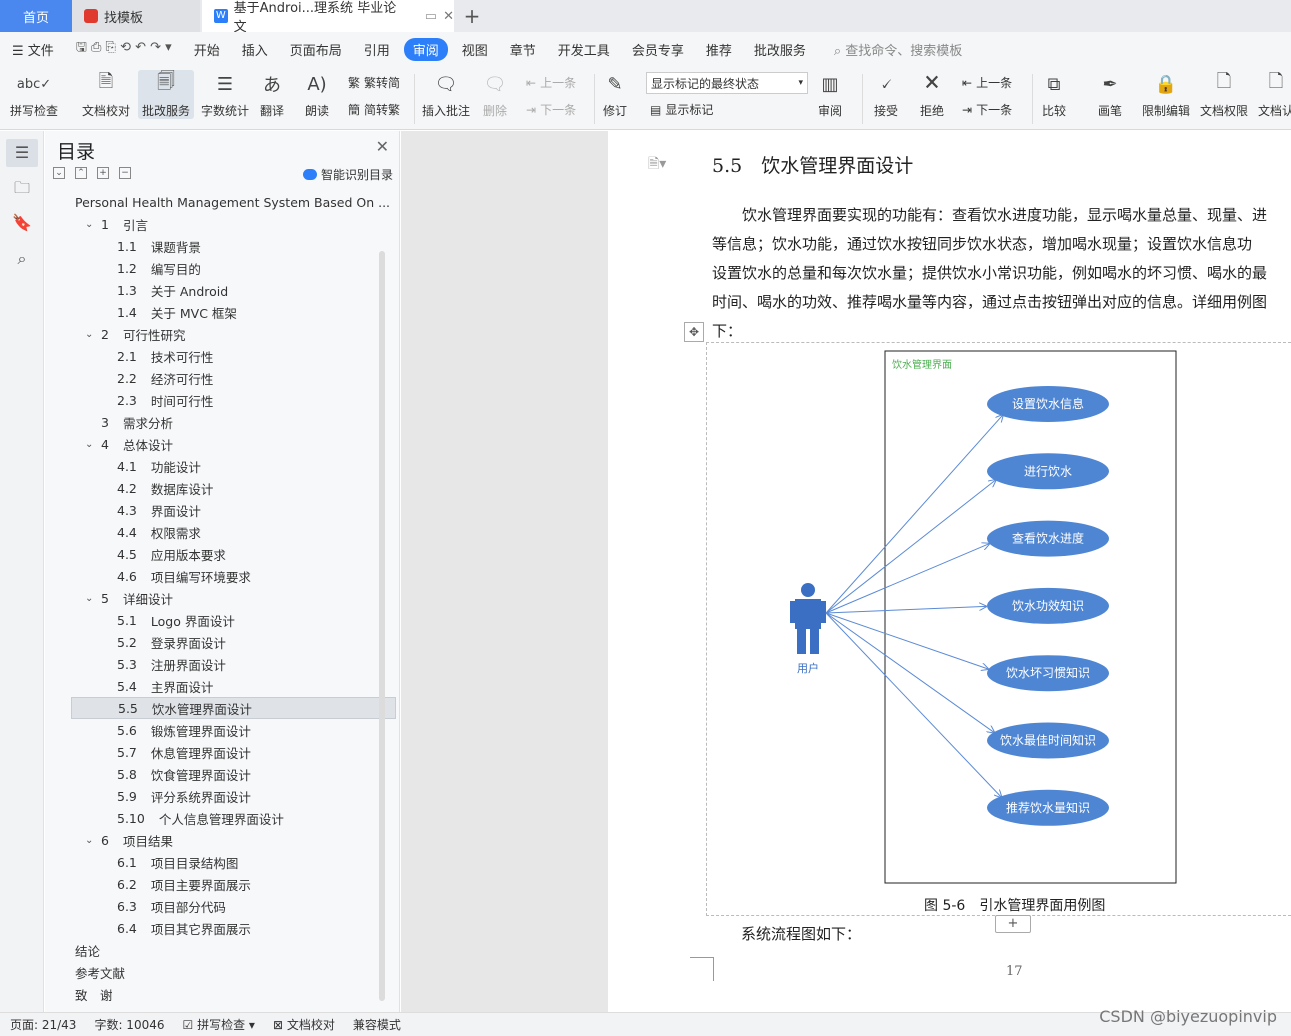  Describe the element at coordinates (233, 818) in the screenshot. I see `toc-item: 5.10 个人信息管理界面设计` at that location.